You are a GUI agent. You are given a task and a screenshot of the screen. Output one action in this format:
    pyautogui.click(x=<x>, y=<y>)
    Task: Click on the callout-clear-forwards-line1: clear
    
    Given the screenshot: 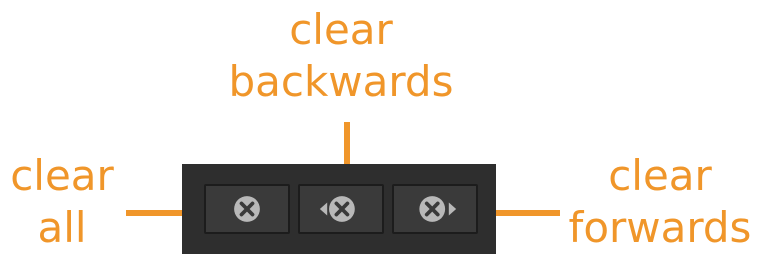 What is the action you would take?
    pyautogui.click(x=660, y=175)
    